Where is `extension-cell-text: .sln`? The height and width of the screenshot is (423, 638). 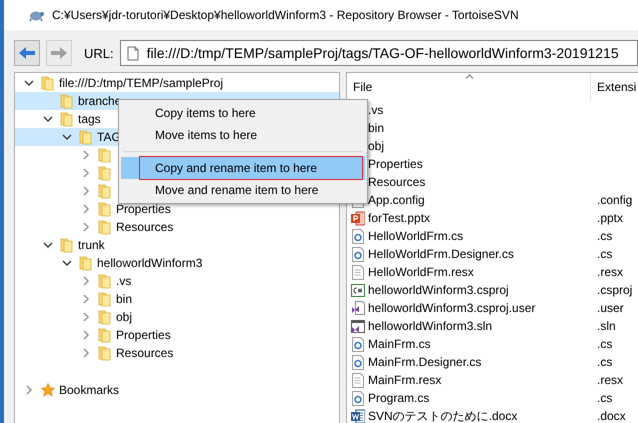 extension-cell-text: .sln is located at coordinates (606, 326).